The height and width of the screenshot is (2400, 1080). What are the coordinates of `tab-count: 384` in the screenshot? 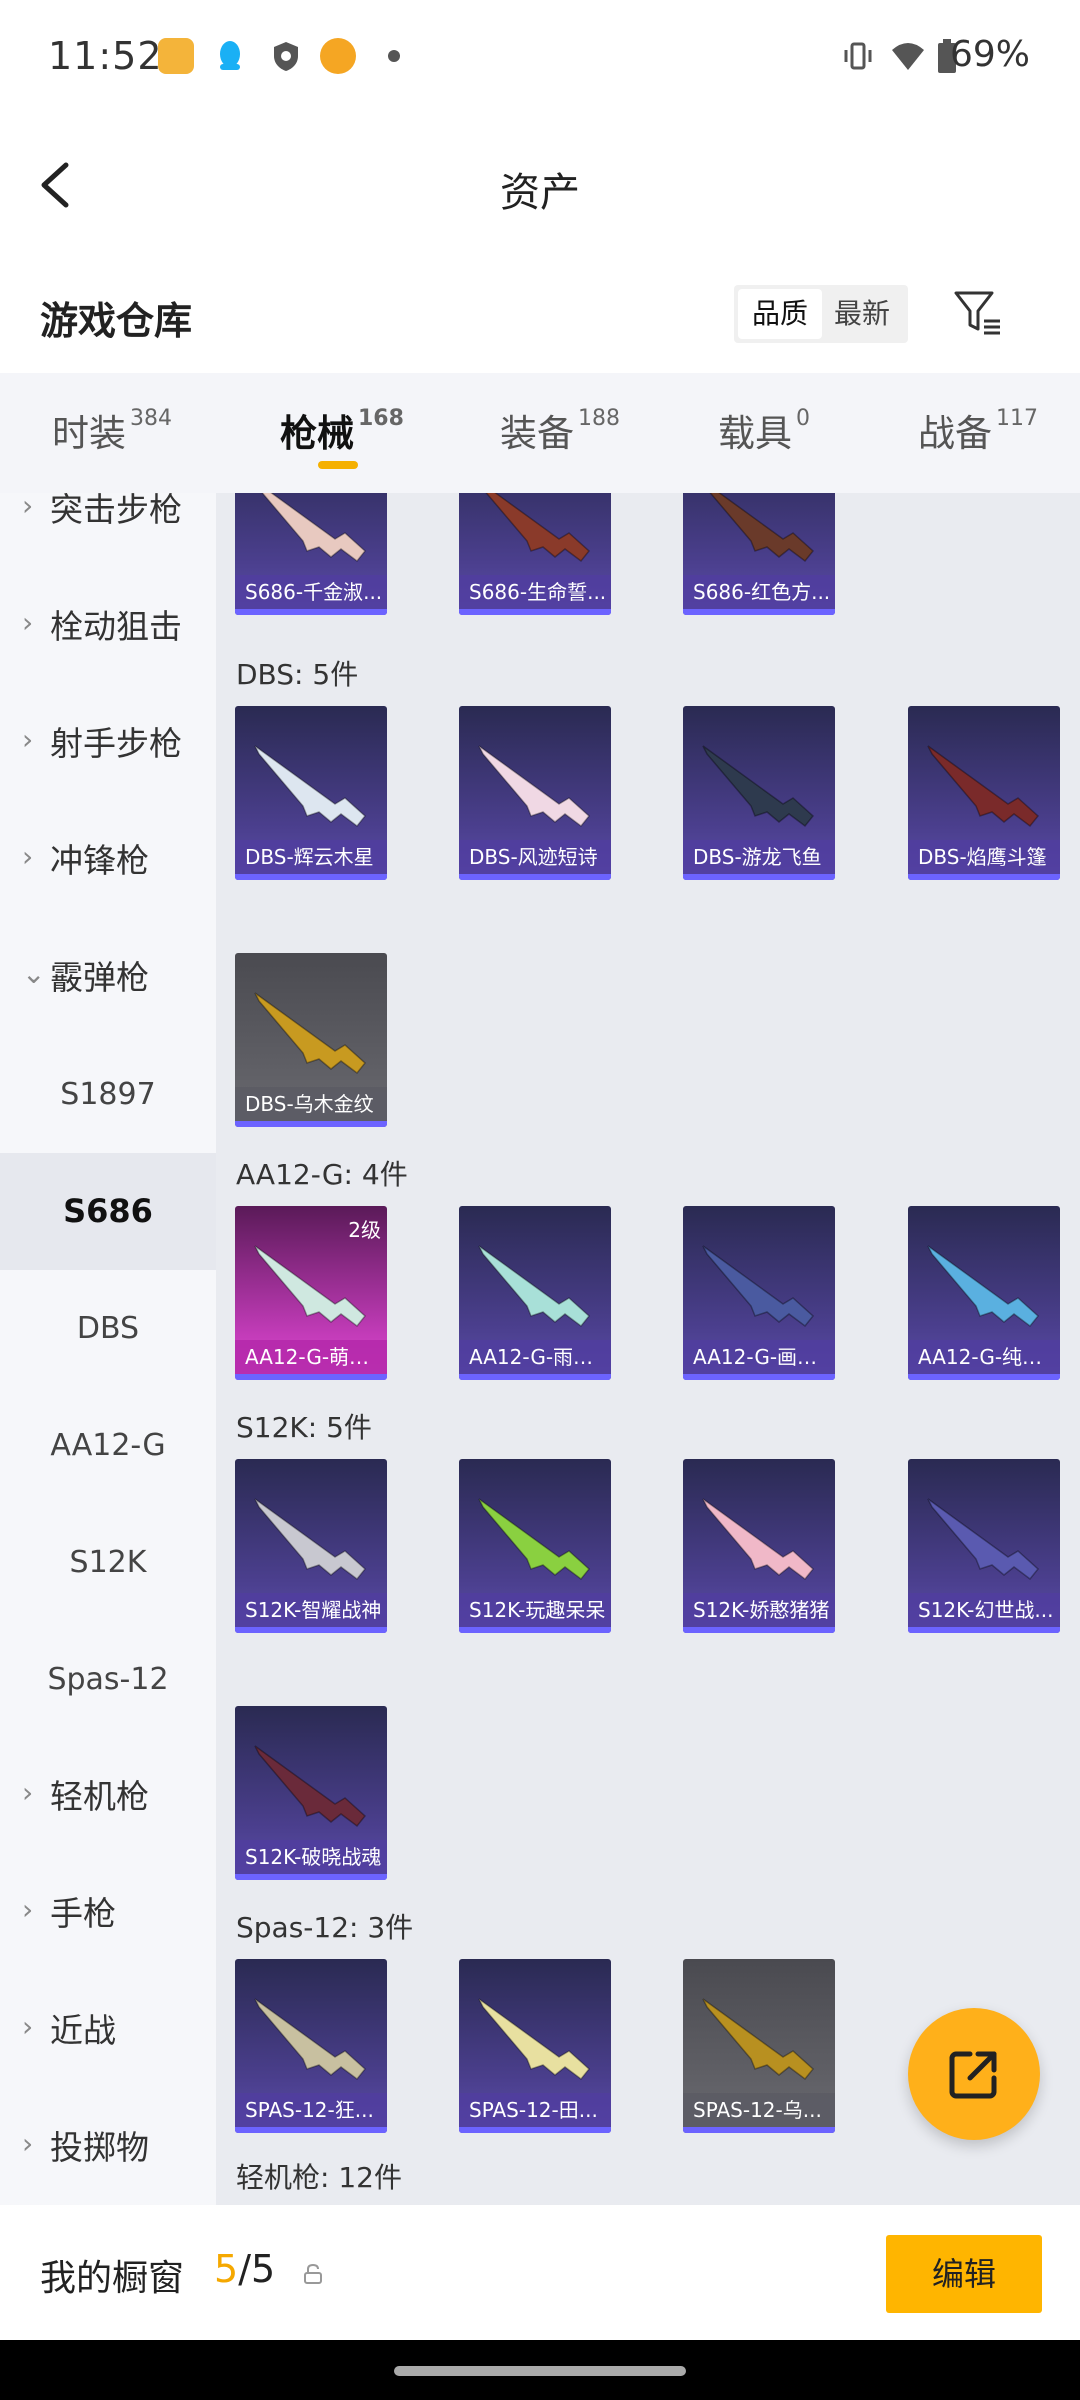 It's located at (151, 418).